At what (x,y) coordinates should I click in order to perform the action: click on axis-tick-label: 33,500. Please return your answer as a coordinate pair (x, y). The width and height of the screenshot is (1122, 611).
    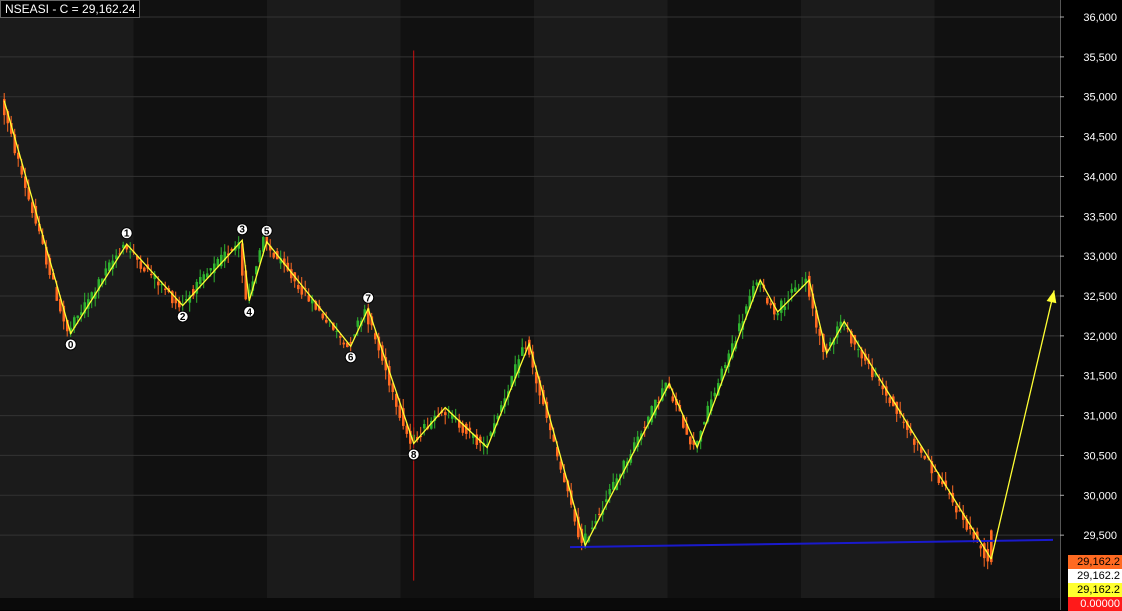
    Looking at the image, I should click on (1100, 217).